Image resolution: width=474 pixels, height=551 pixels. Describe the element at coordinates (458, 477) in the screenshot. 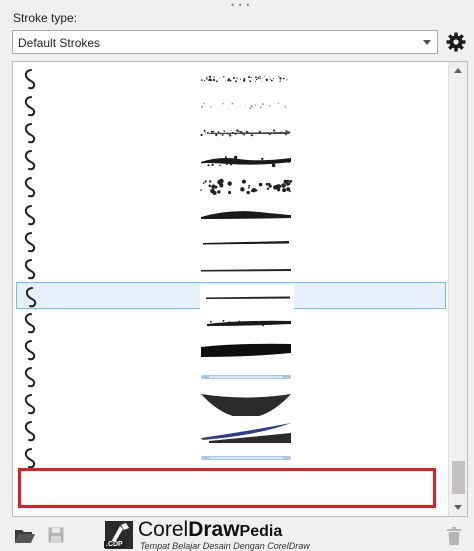

I see `scroll-thumb` at that location.